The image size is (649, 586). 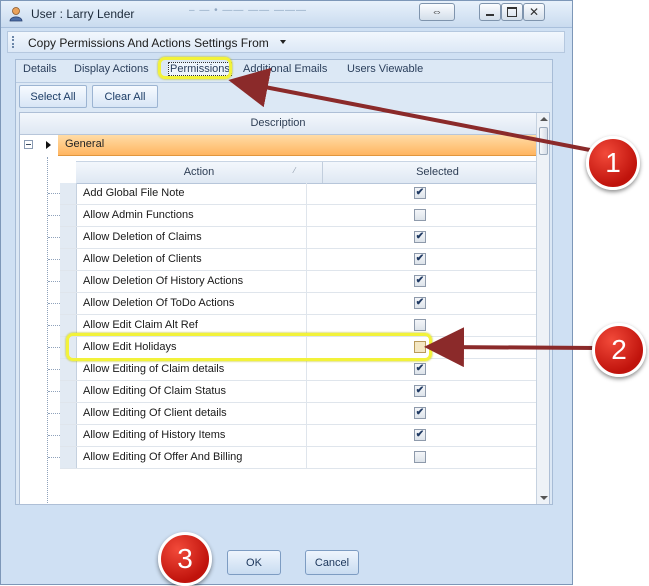 What do you see at coordinates (185, 559) in the screenshot?
I see `callout-3: 3` at bounding box center [185, 559].